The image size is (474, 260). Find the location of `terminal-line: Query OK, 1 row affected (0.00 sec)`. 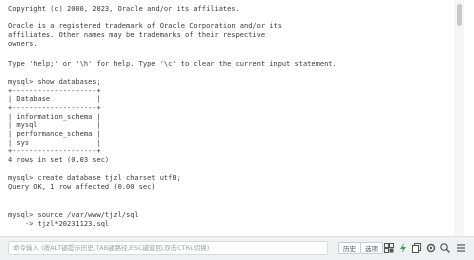

terminal-line: Query OK, 1 row affected (0.00 sec) is located at coordinates (82, 187).